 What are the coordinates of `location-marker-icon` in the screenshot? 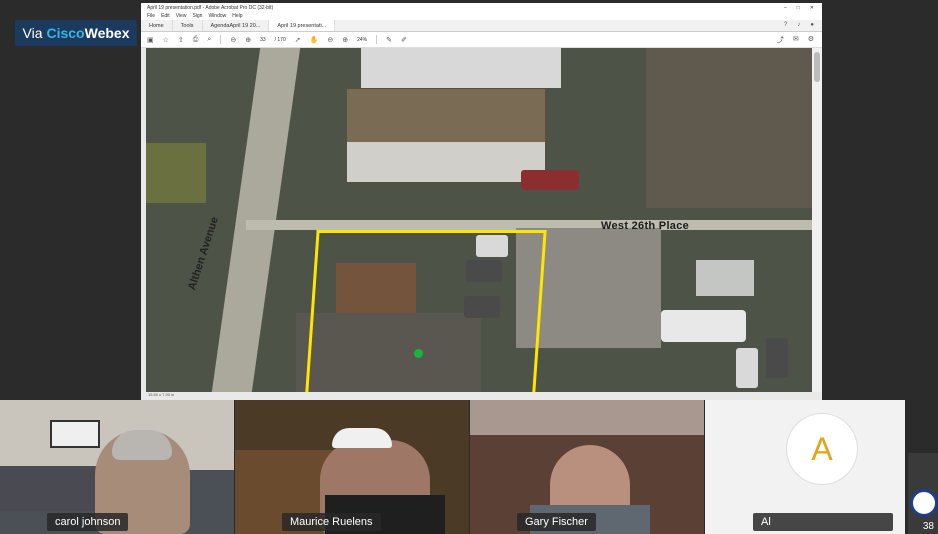 It's located at (418, 353).